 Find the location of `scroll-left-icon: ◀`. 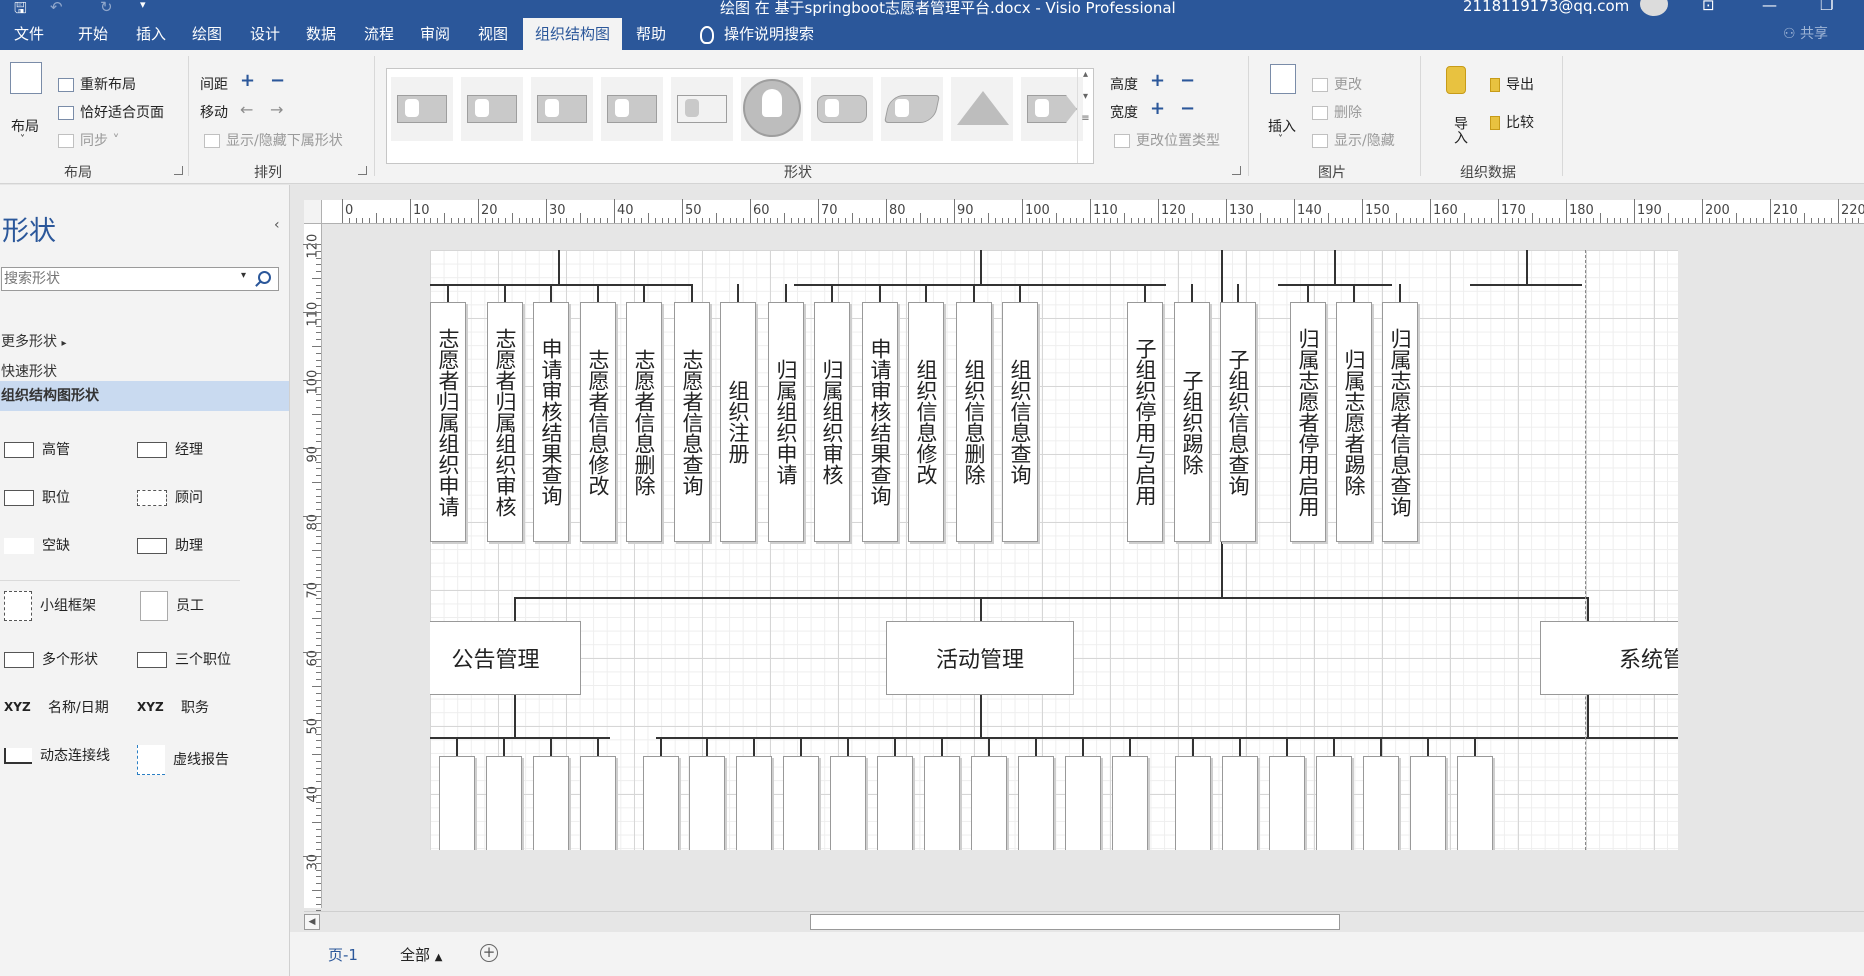

scroll-left-icon: ◀ is located at coordinates (312, 922).